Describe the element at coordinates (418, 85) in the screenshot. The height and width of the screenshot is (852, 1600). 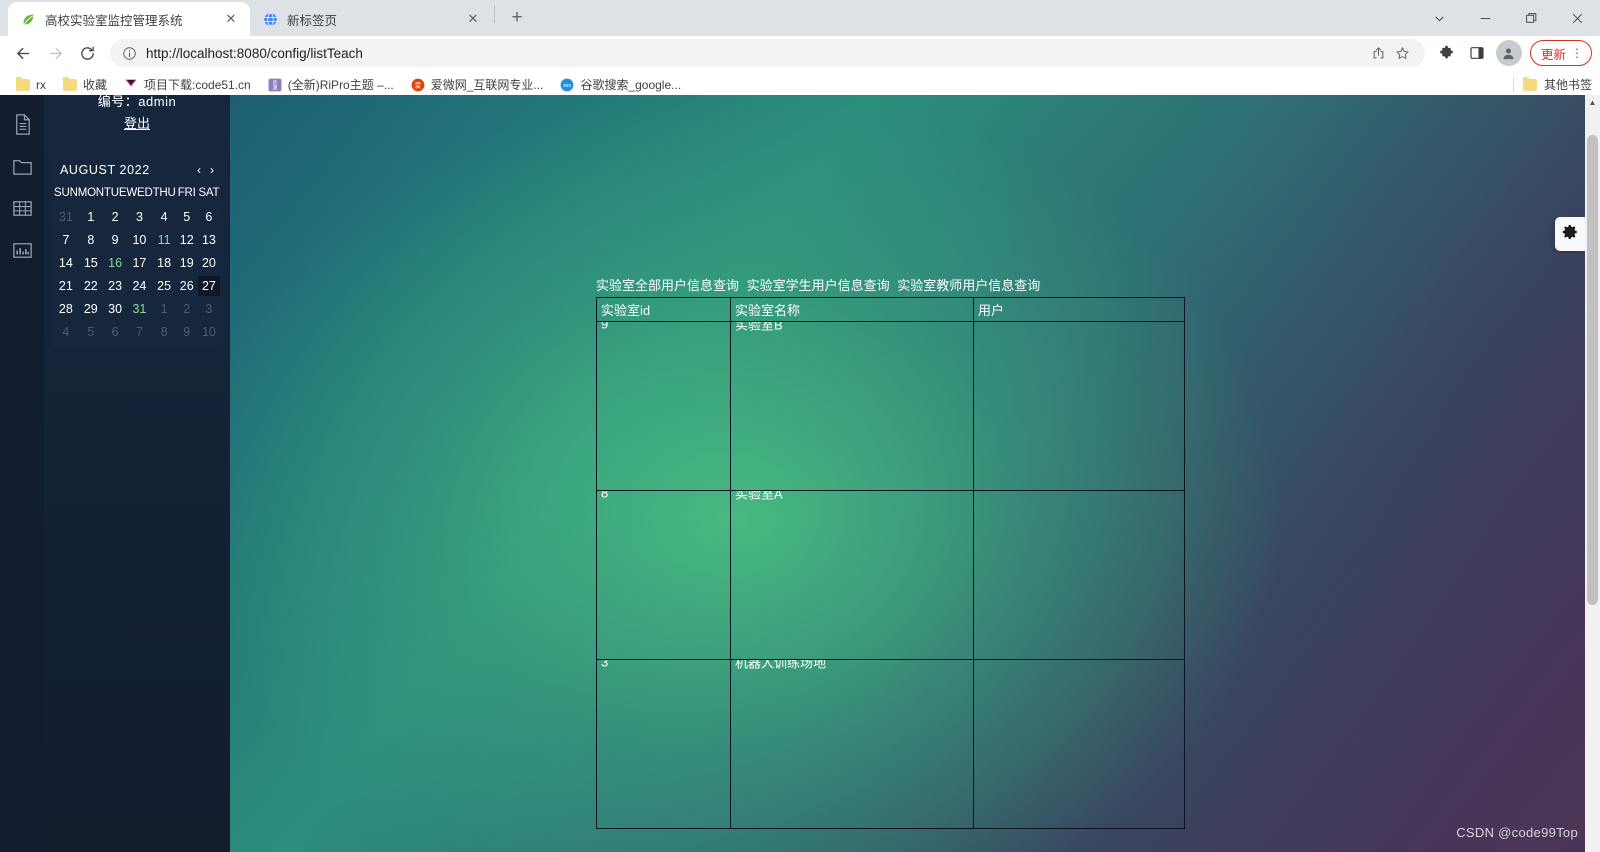
I see `aiwei-icon: 爱` at that location.